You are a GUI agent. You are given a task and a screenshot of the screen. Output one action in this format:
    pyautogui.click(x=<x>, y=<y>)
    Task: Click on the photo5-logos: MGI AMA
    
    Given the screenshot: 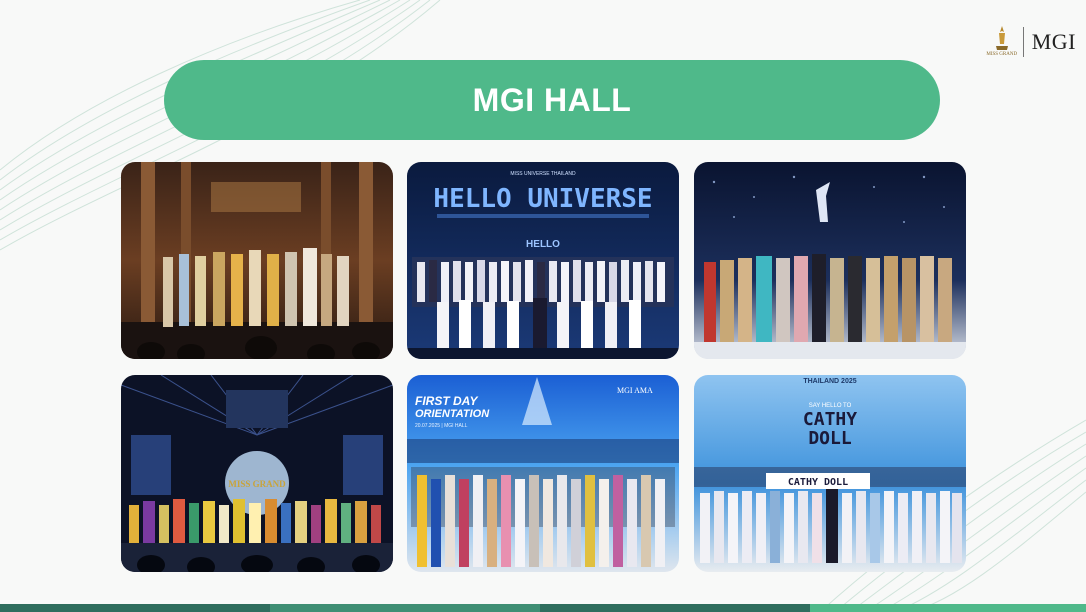 What is the action you would take?
    pyautogui.click(x=635, y=390)
    